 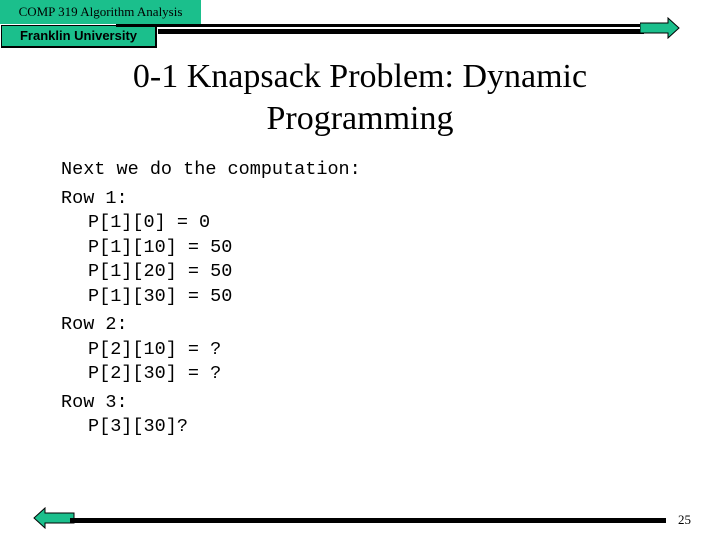 I want to click on next-slide-button, so click(x=660, y=28).